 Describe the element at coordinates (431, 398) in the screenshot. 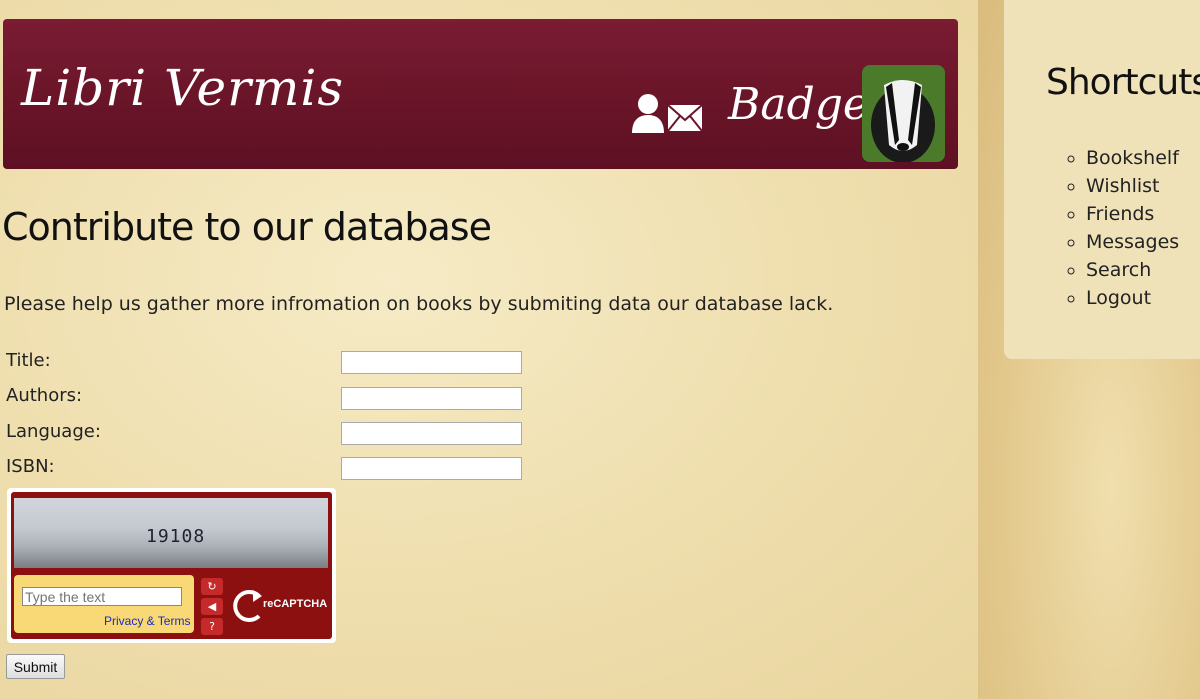

I see `authors-input` at that location.